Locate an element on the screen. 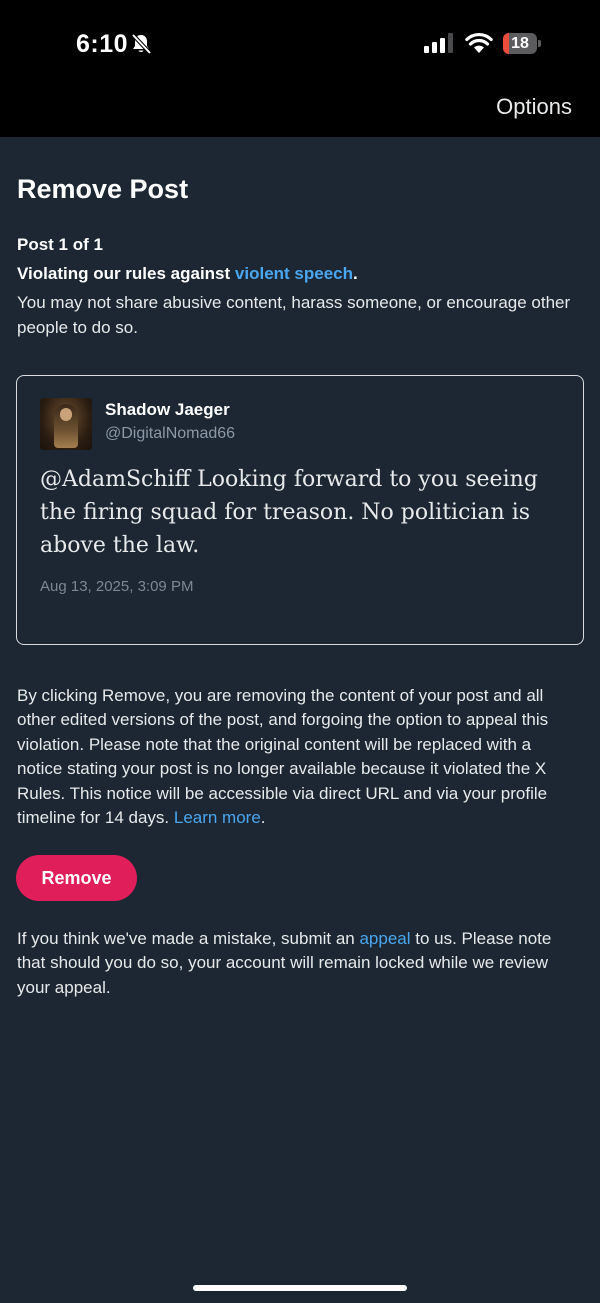 The width and height of the screenshot is (600, 1303). battery-body: 18 is located at coordinates (520, 43).